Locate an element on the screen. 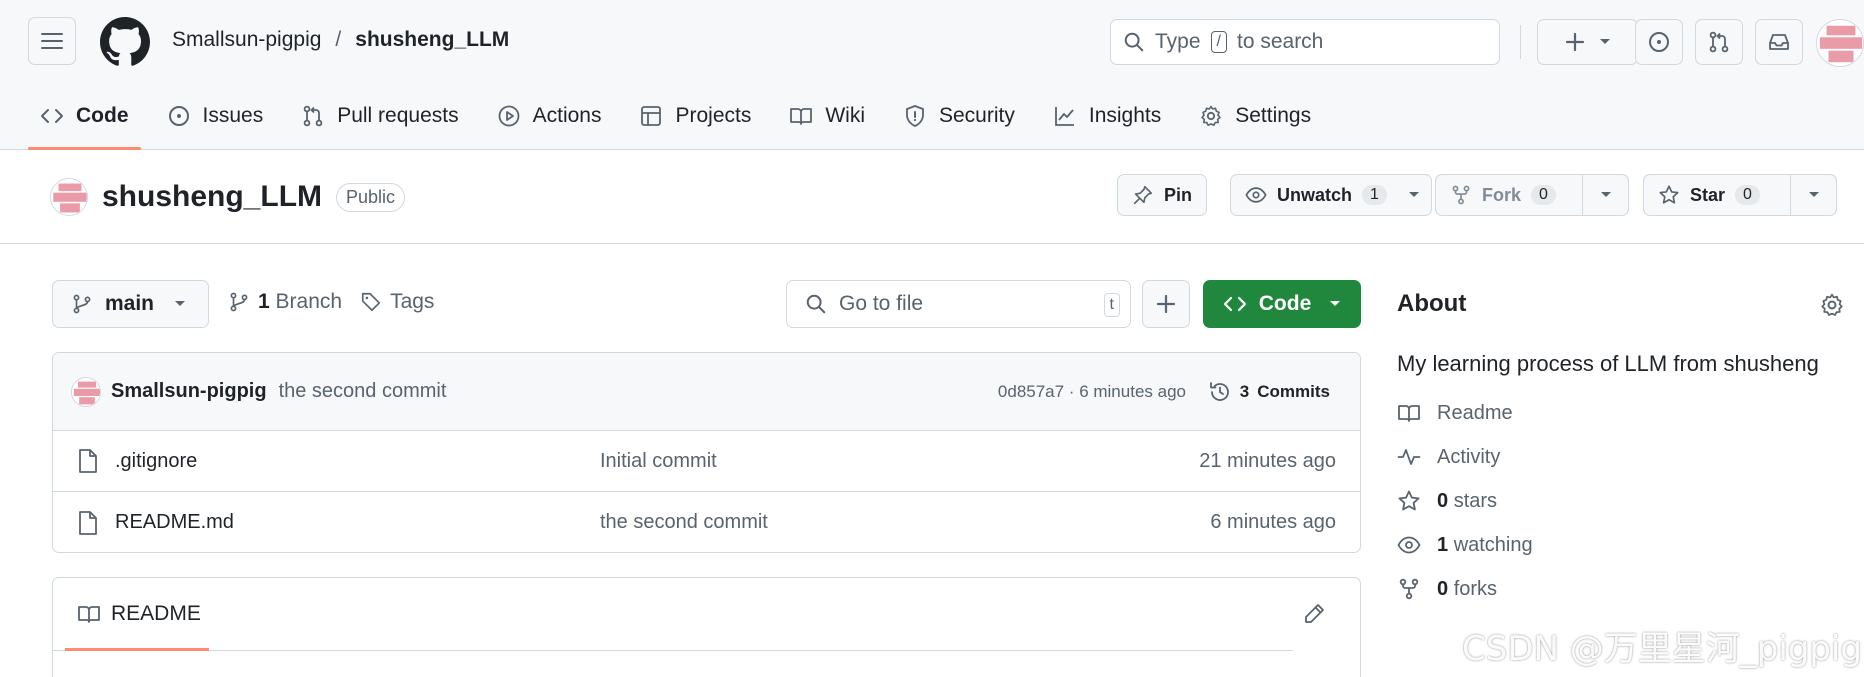 The image size is (1864, 677). commit-author-avatar is located at coordinates (86, 391).